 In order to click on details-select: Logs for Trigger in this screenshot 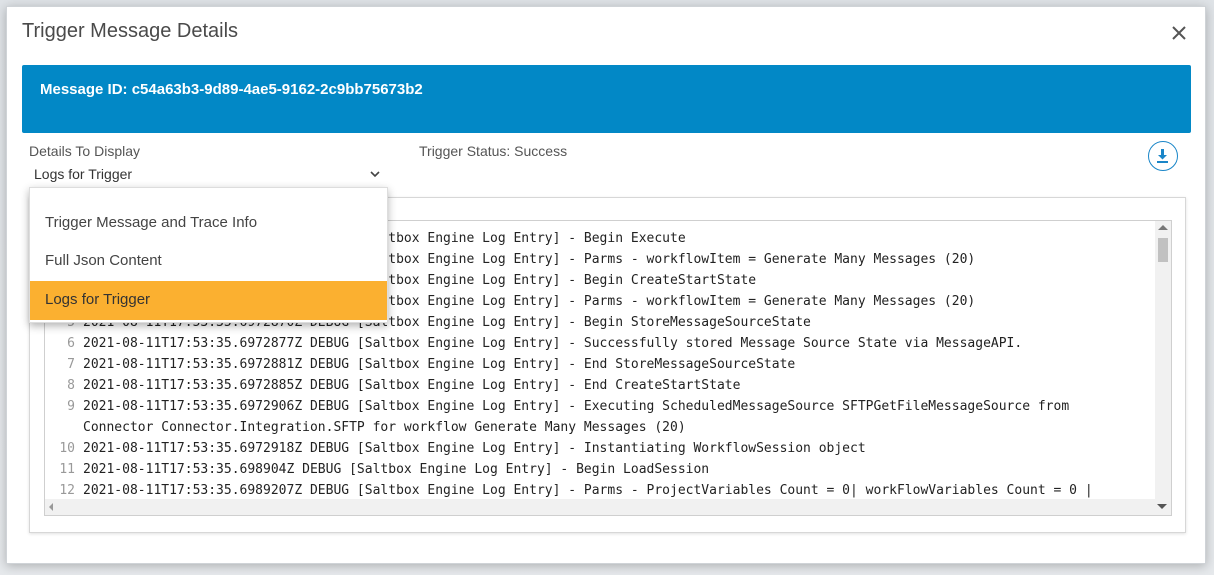, I will do `click(207, 175)`.